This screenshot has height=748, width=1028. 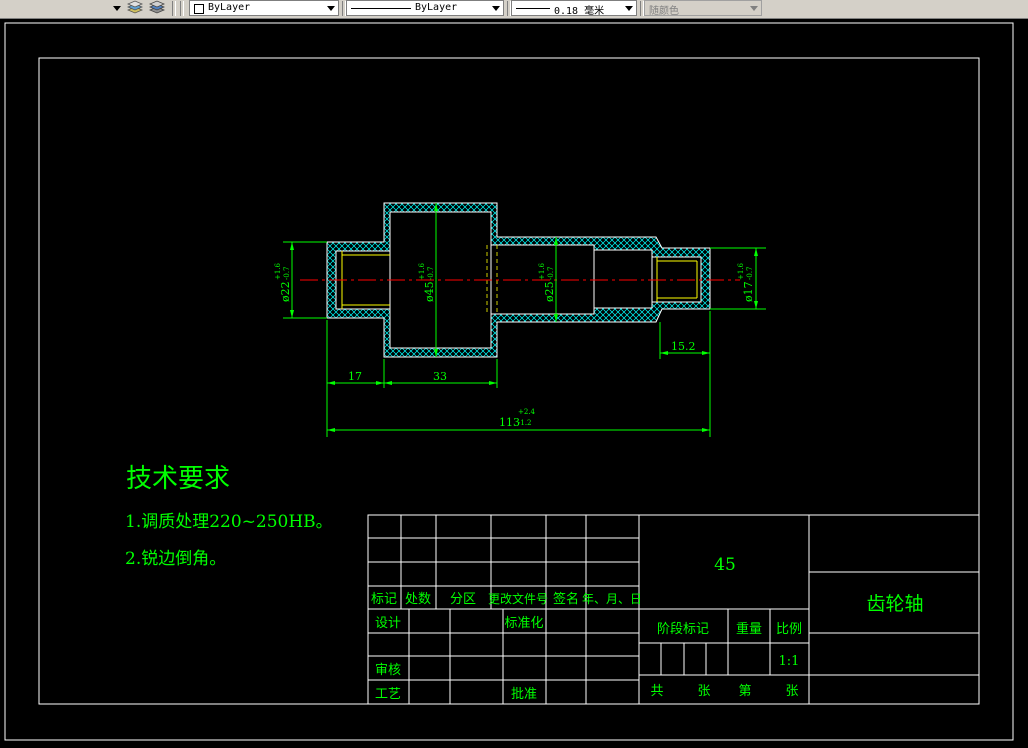 What do you see at coordinates (749, 629) in the screenshot?
I see `weight-label: 重量` at bounding box center [749, 629].